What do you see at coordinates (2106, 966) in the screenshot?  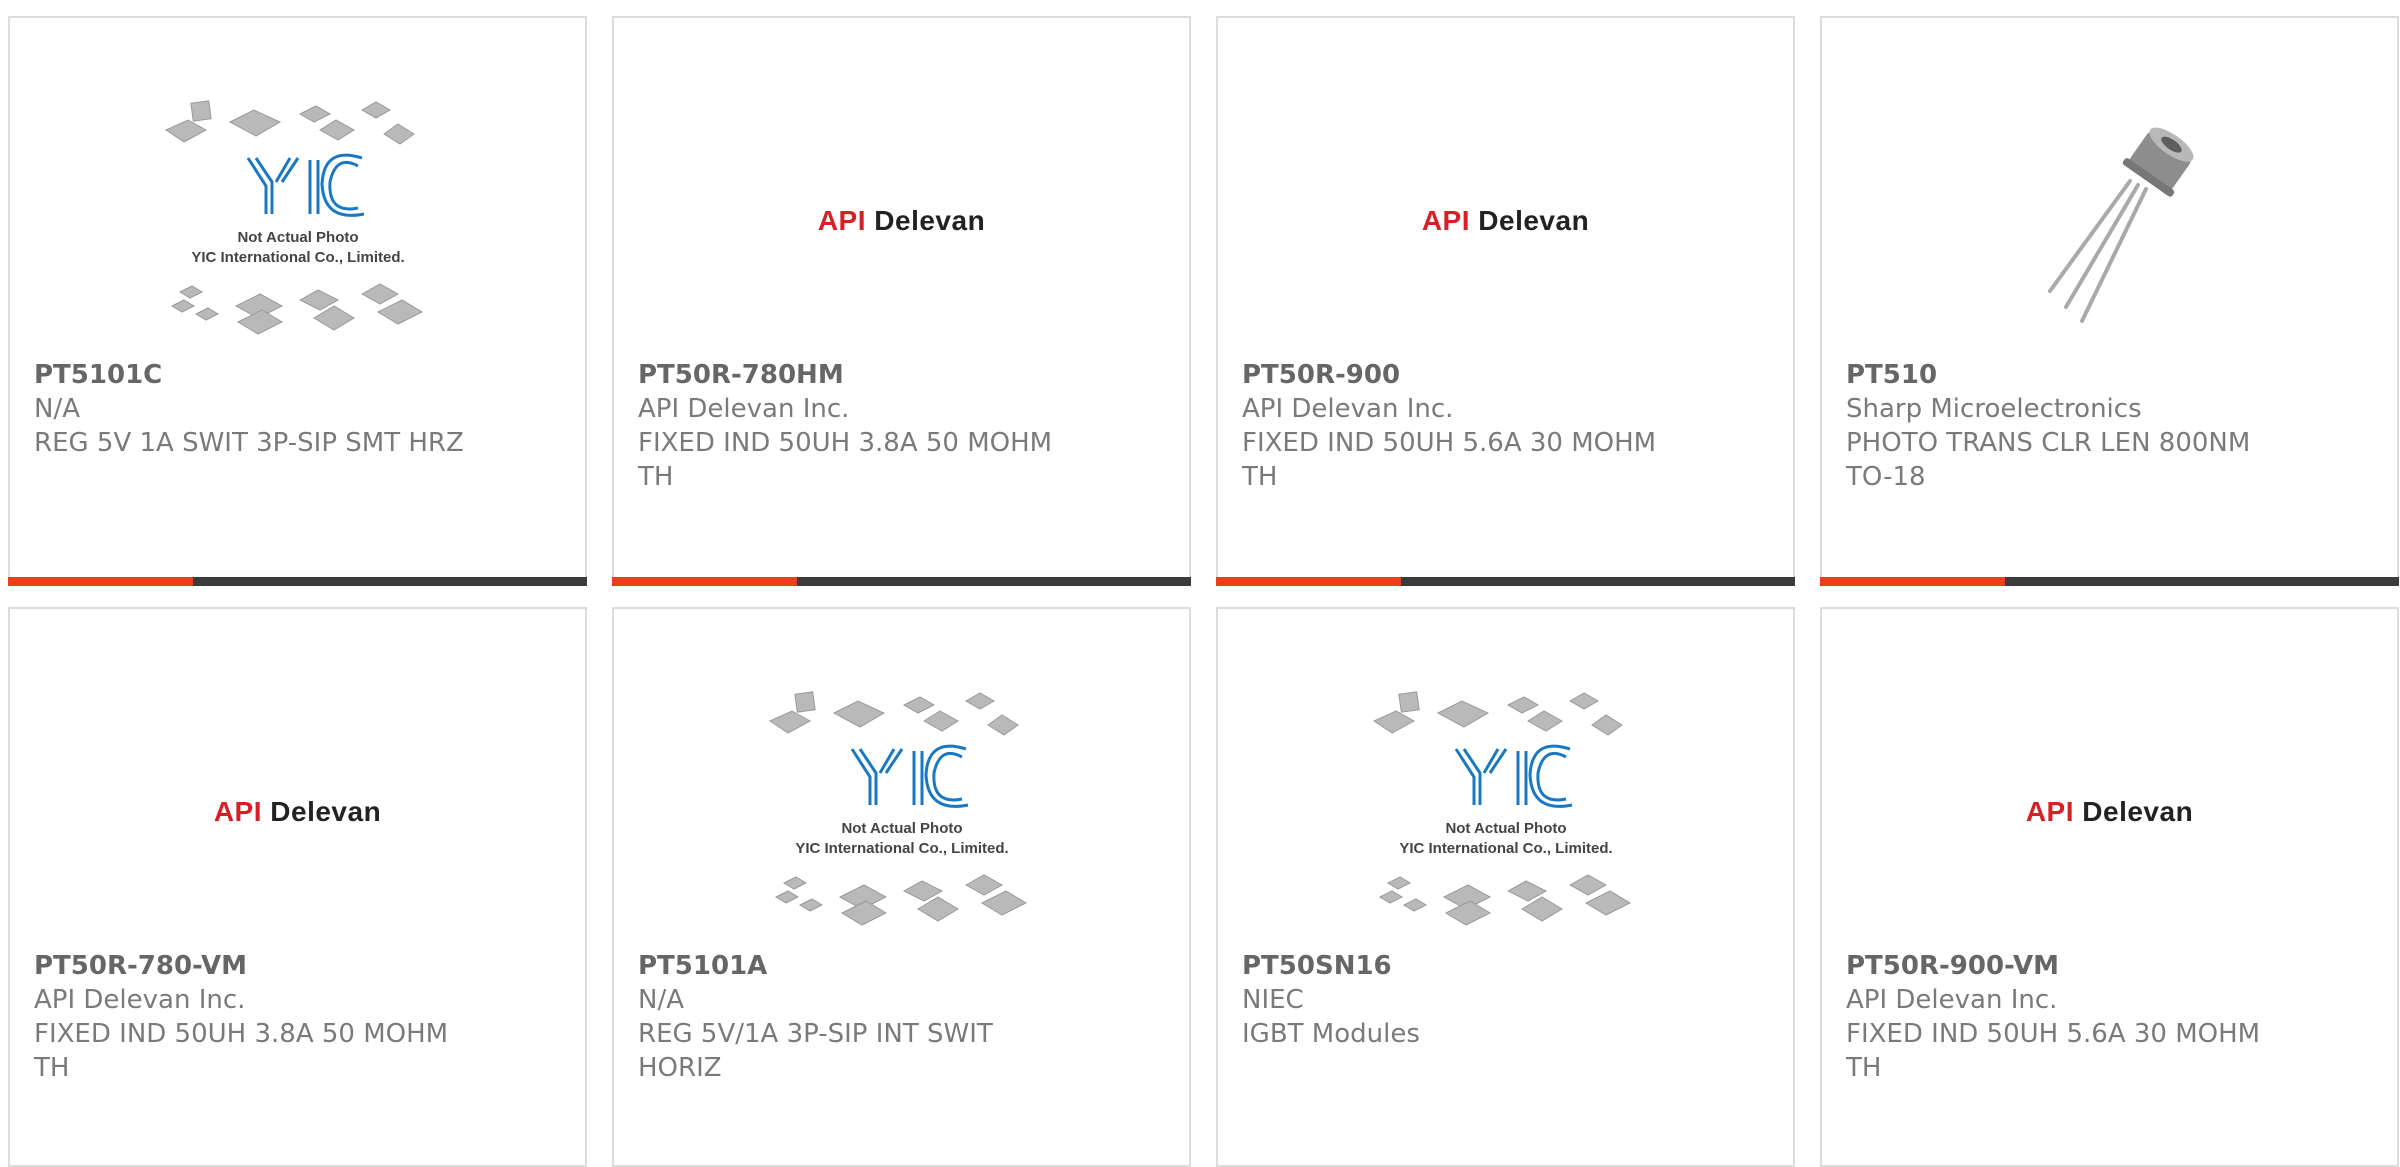 I see `part-number-link: PT50R-900-VM` at bounding box center [2106, 966].